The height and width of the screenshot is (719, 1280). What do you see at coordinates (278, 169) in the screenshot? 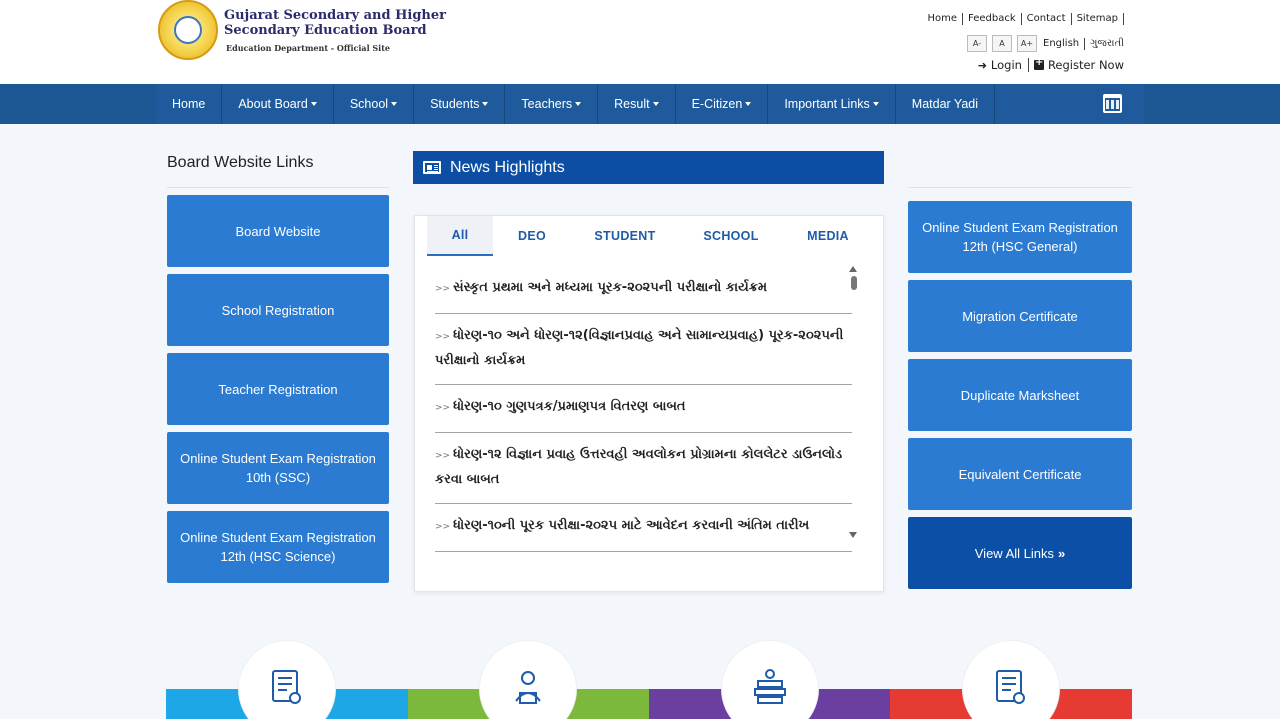
I see `board-links-title: Board Website Links` at bounding box center [278, 169].